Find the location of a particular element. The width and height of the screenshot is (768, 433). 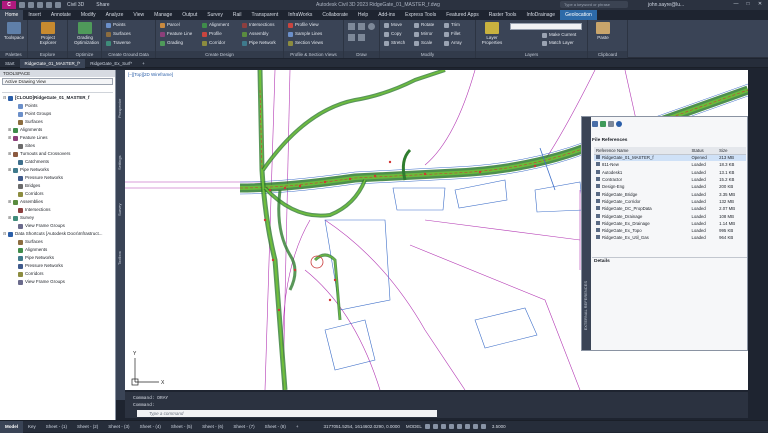

tree-item: Alignments is located at coordinates (59, 250).